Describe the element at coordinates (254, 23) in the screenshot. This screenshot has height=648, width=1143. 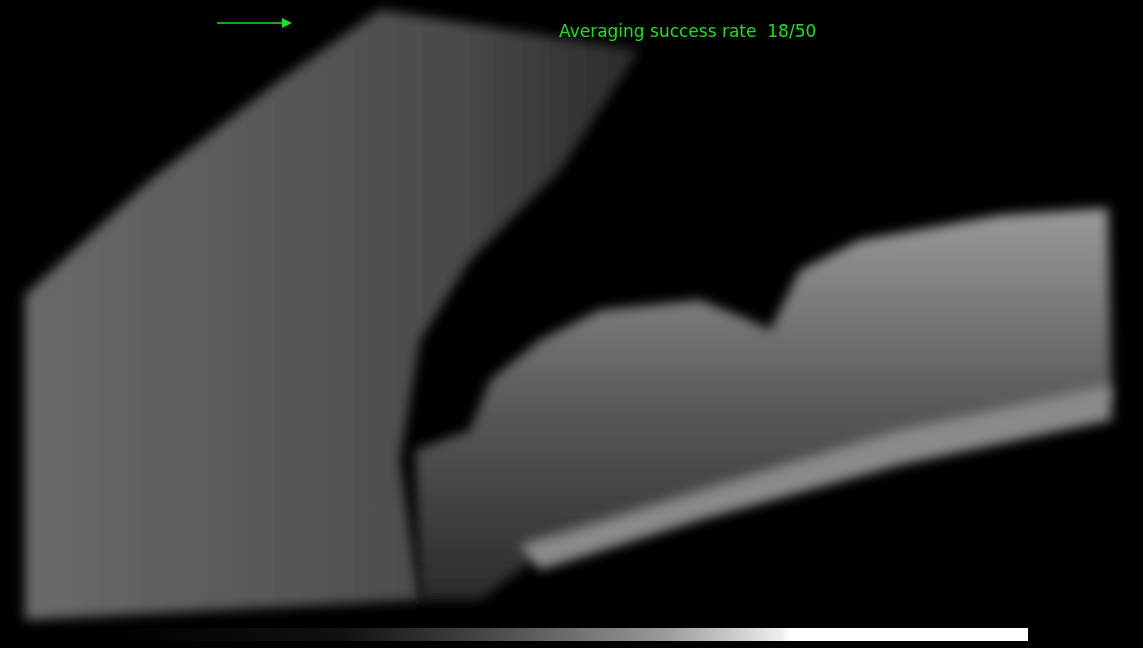
I see `arrow-icon` at that location.